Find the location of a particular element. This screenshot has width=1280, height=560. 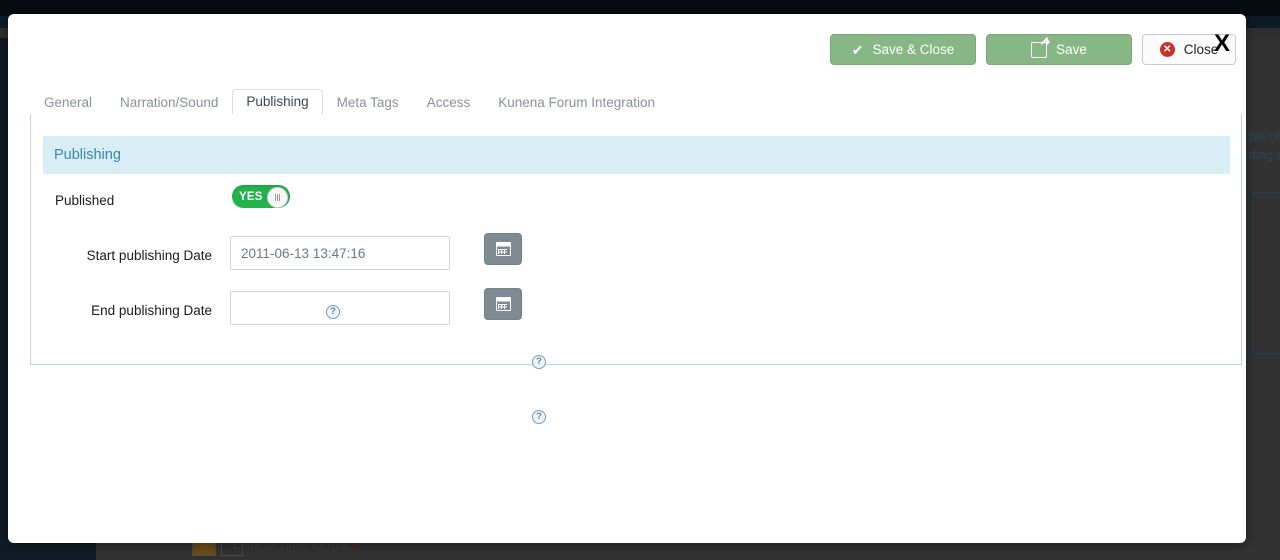

start-publishing-date-label: Start publishing Date is located at coordinates (149, 255).